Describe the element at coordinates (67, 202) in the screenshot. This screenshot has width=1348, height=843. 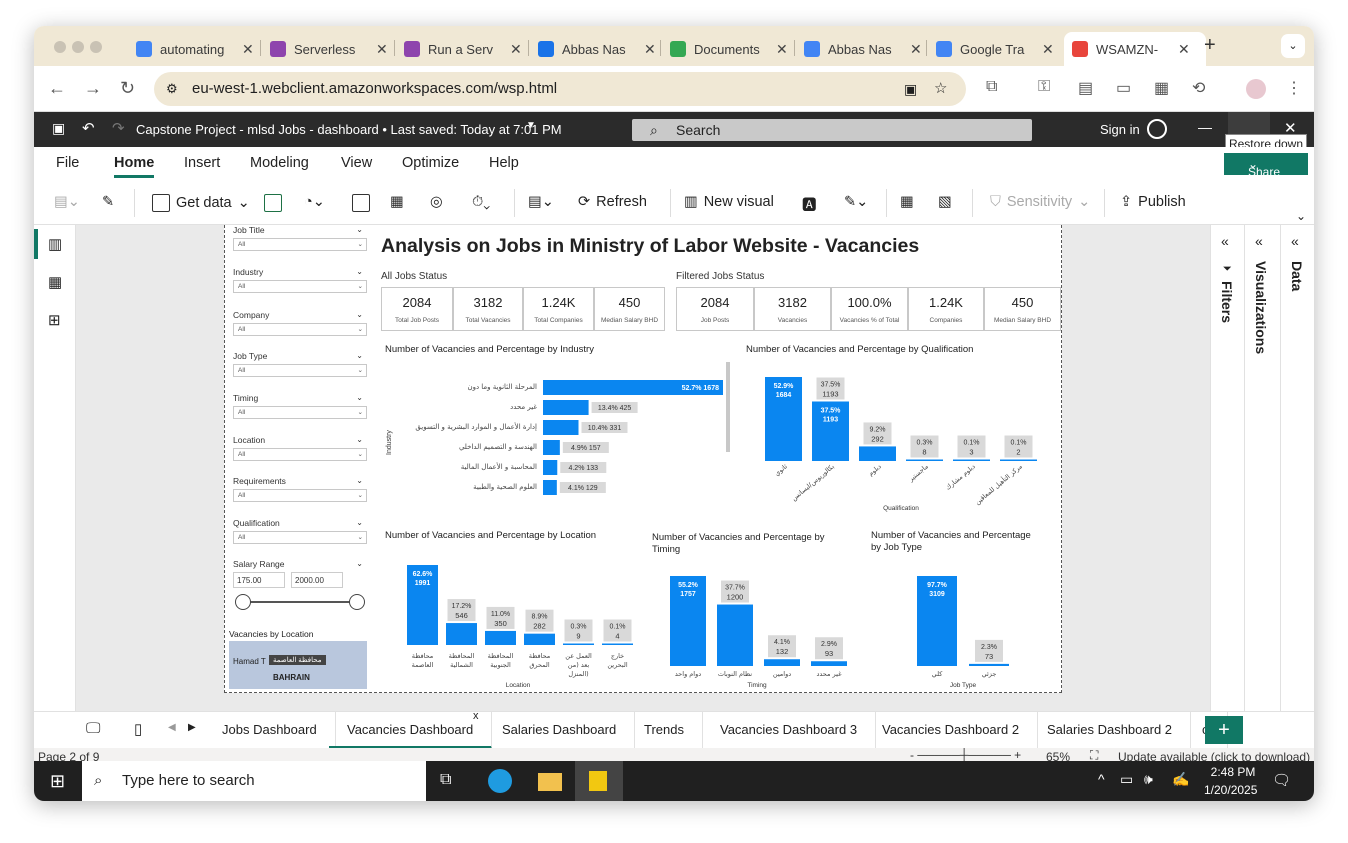
I see `paste-icon: ▤⌄` at that location.